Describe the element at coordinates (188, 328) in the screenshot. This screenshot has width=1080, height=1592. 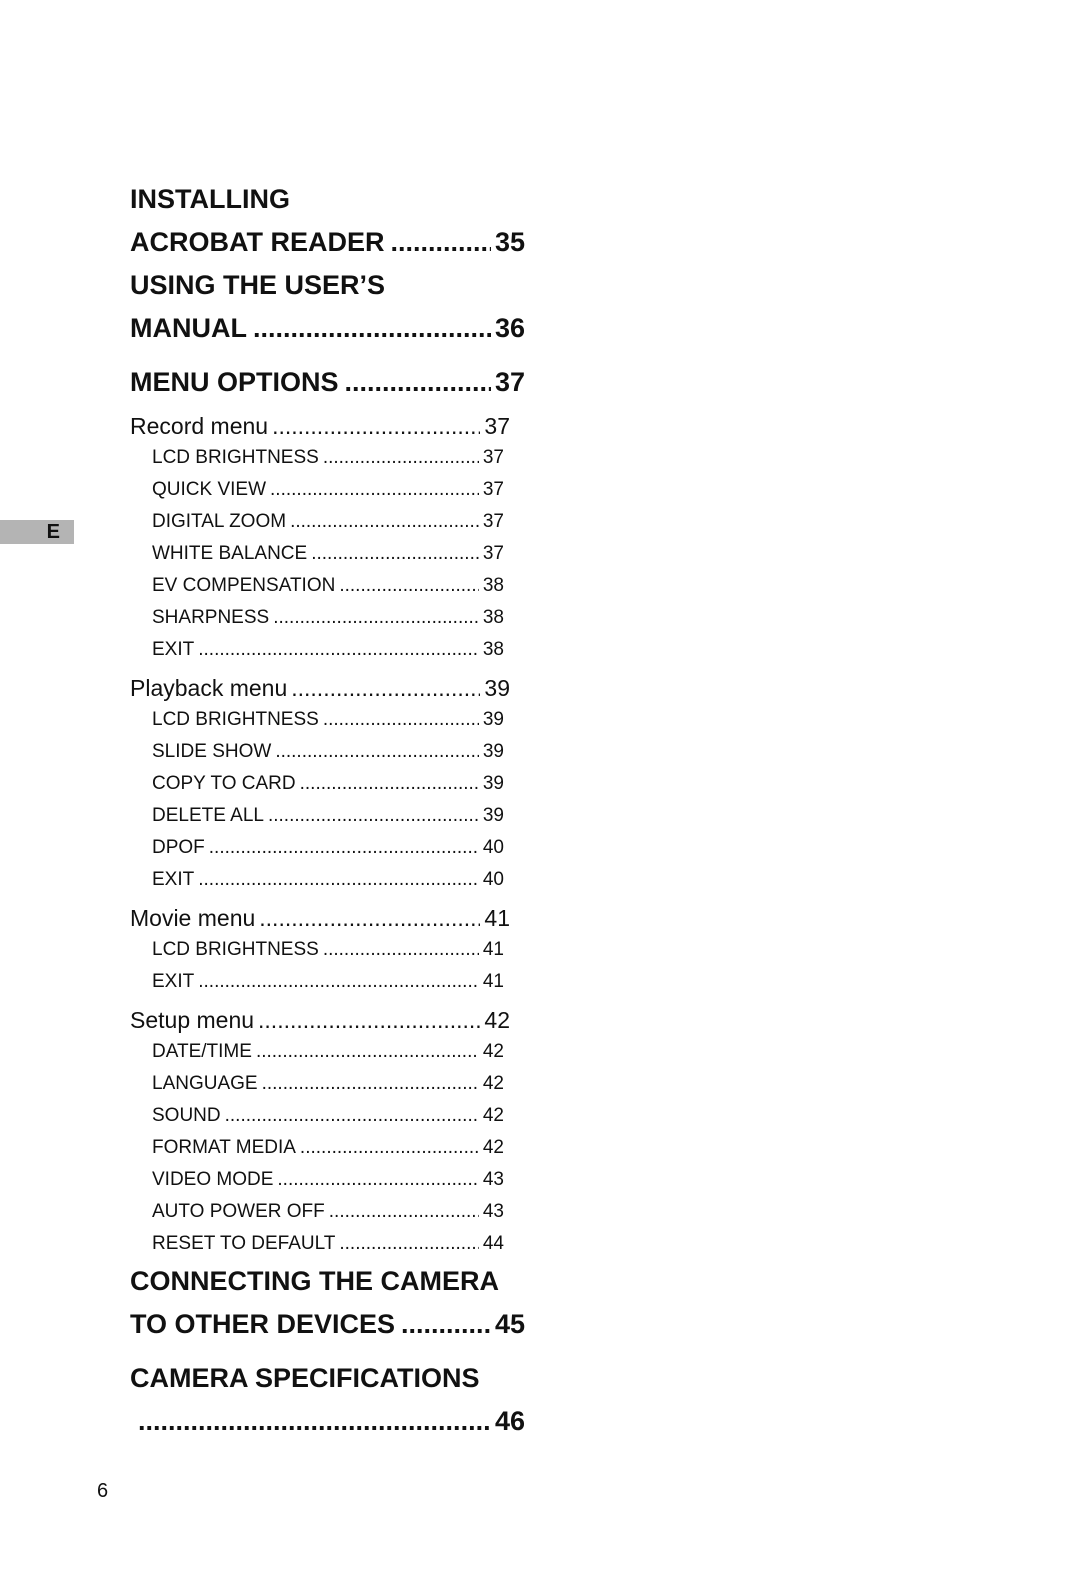
I see `toc-entry-title: MANUAL` at that location.